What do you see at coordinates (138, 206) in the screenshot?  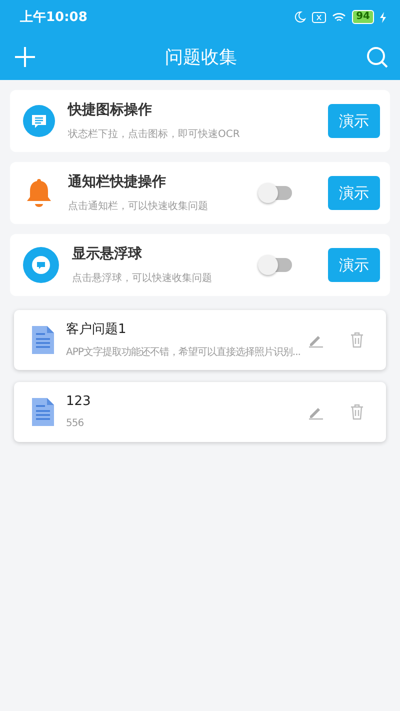 I see `feature-description: 点击通知栏，可以快速收集问题` at bounding box center [138, 206].